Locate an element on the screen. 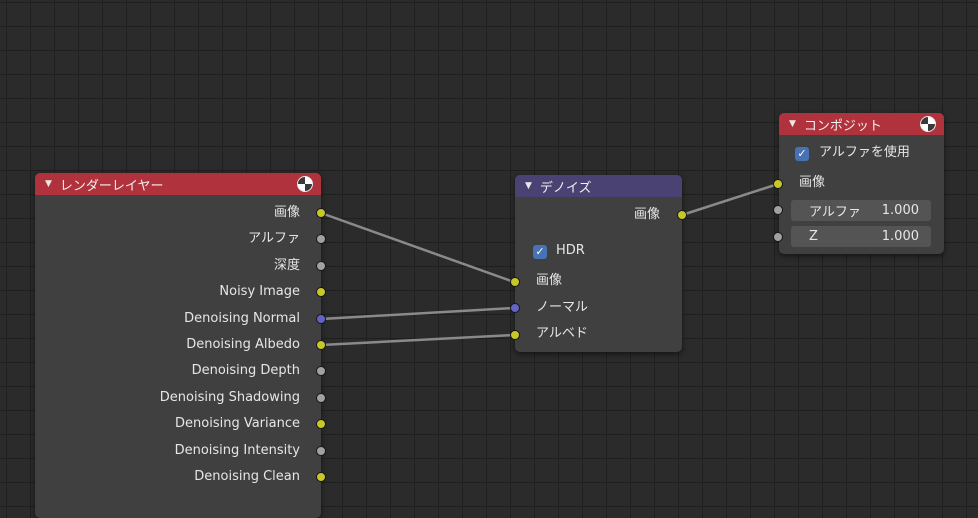 The height and width of the screenshot is (518, 978). denoise-input-albedo-label: アルベド is located at coordinates (562, 333).